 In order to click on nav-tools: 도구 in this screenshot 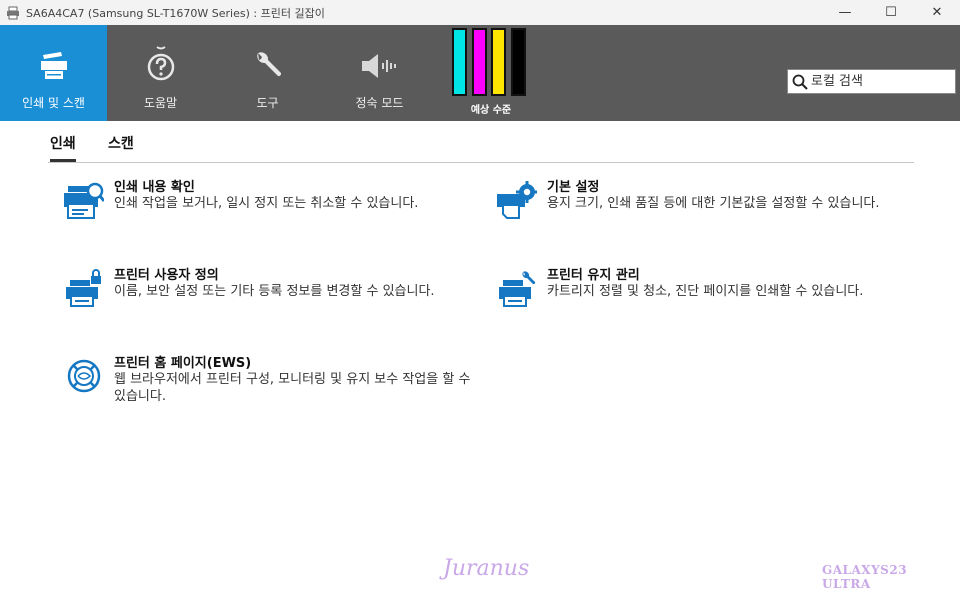, I will do `click(267, 73)`.